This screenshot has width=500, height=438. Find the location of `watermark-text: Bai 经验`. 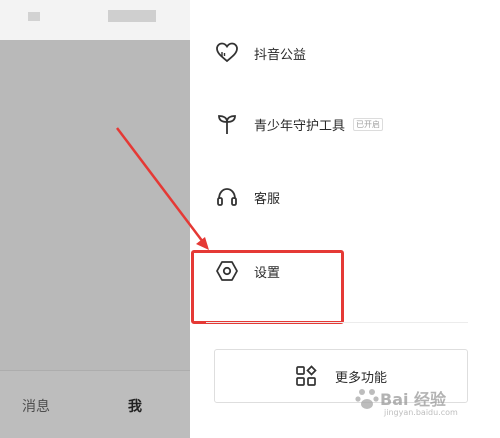

watermark-text: Bai 经验 is located at coordinates (413, 399).